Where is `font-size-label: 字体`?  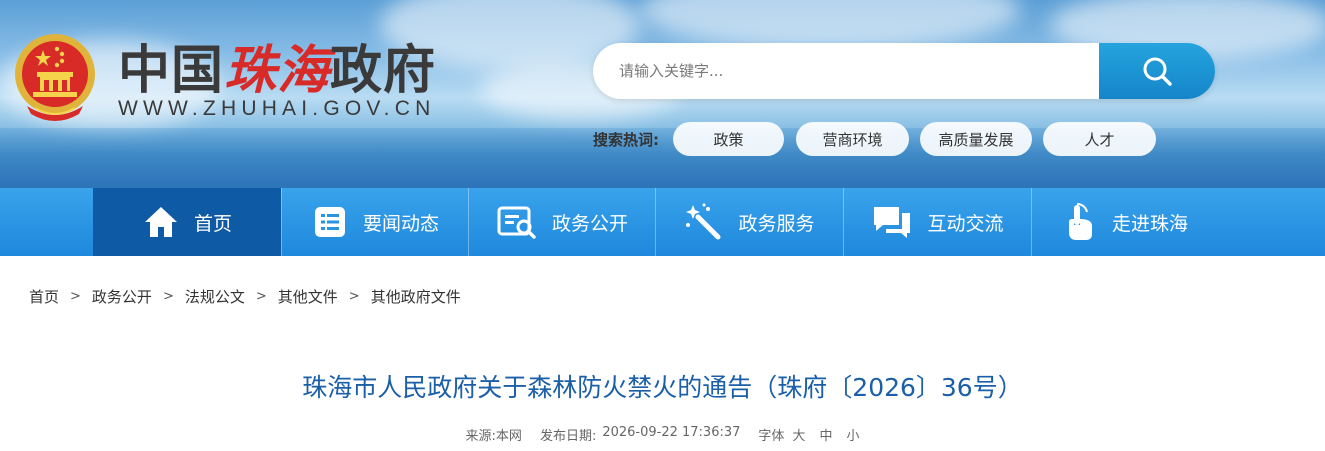
font-size-label: 字体 is located at coordinates (771, 436).